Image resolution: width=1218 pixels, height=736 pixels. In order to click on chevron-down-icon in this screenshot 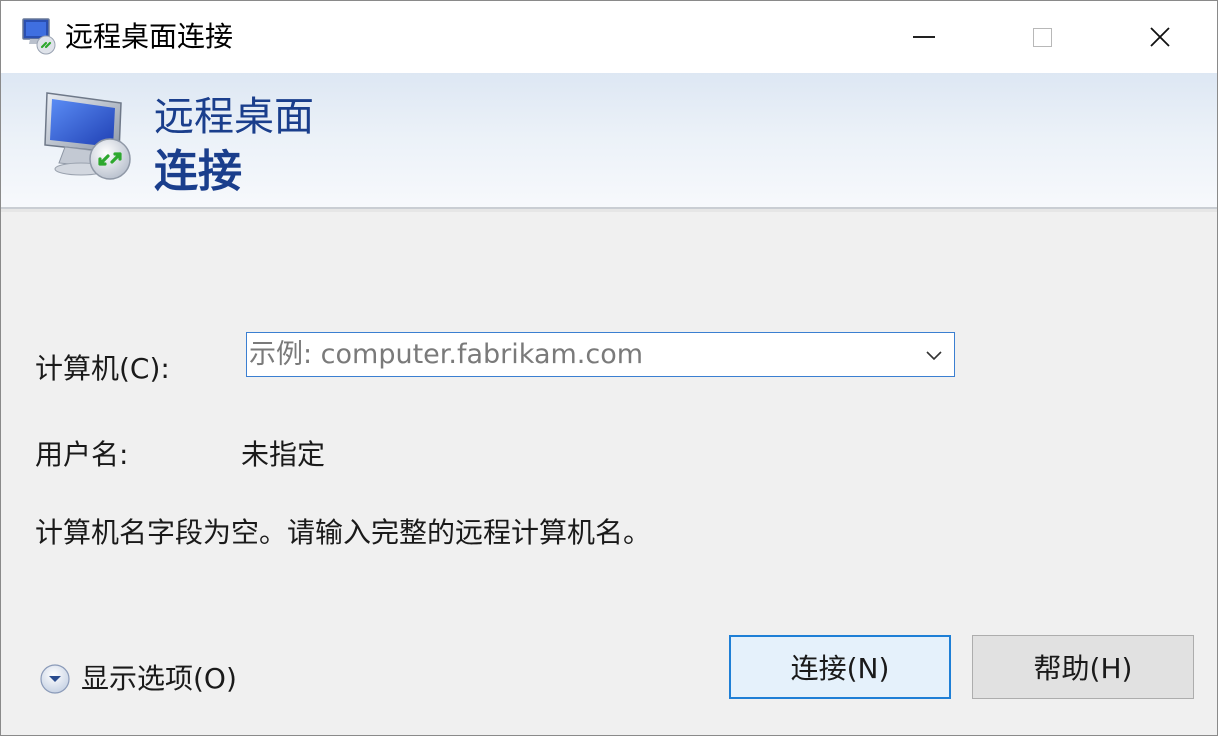, I will do `click(934, 355)`.